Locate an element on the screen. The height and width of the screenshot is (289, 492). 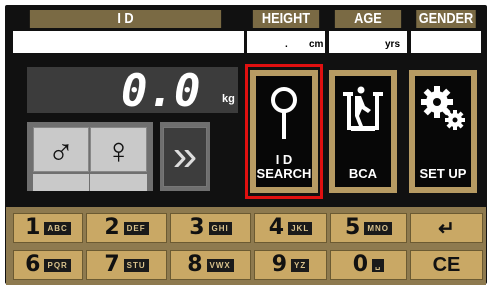
key-letters: ABC is located at coordinates (57, 228).